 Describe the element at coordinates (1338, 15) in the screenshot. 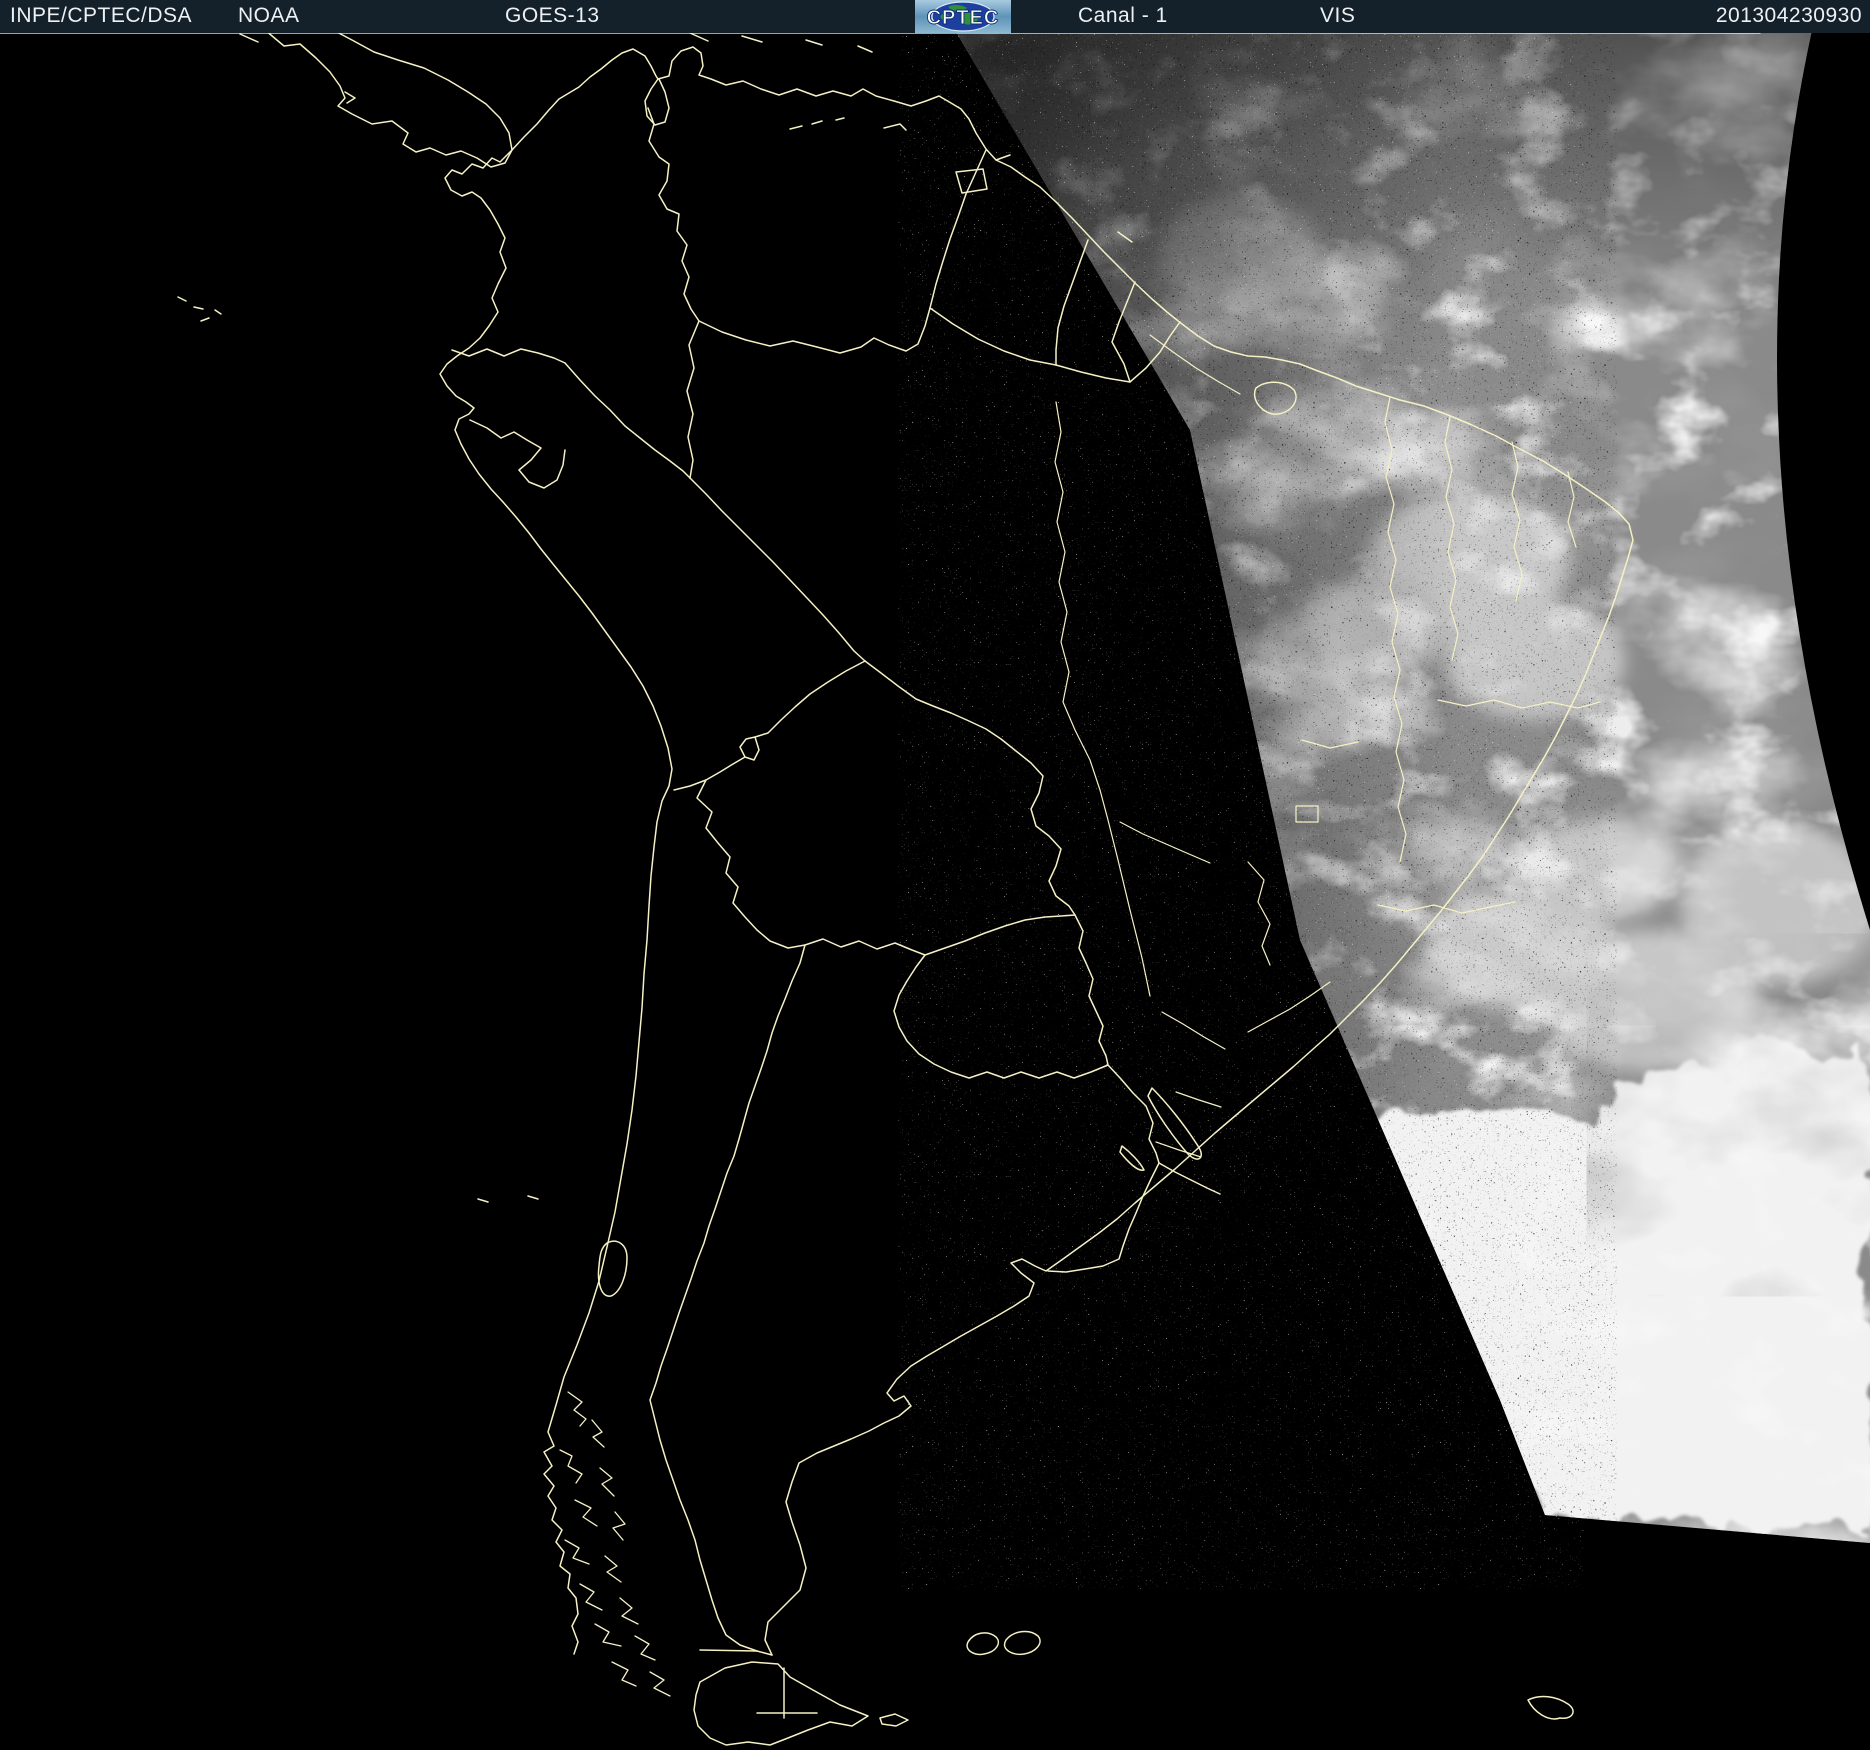

I see `band-label: VIS` at that location.